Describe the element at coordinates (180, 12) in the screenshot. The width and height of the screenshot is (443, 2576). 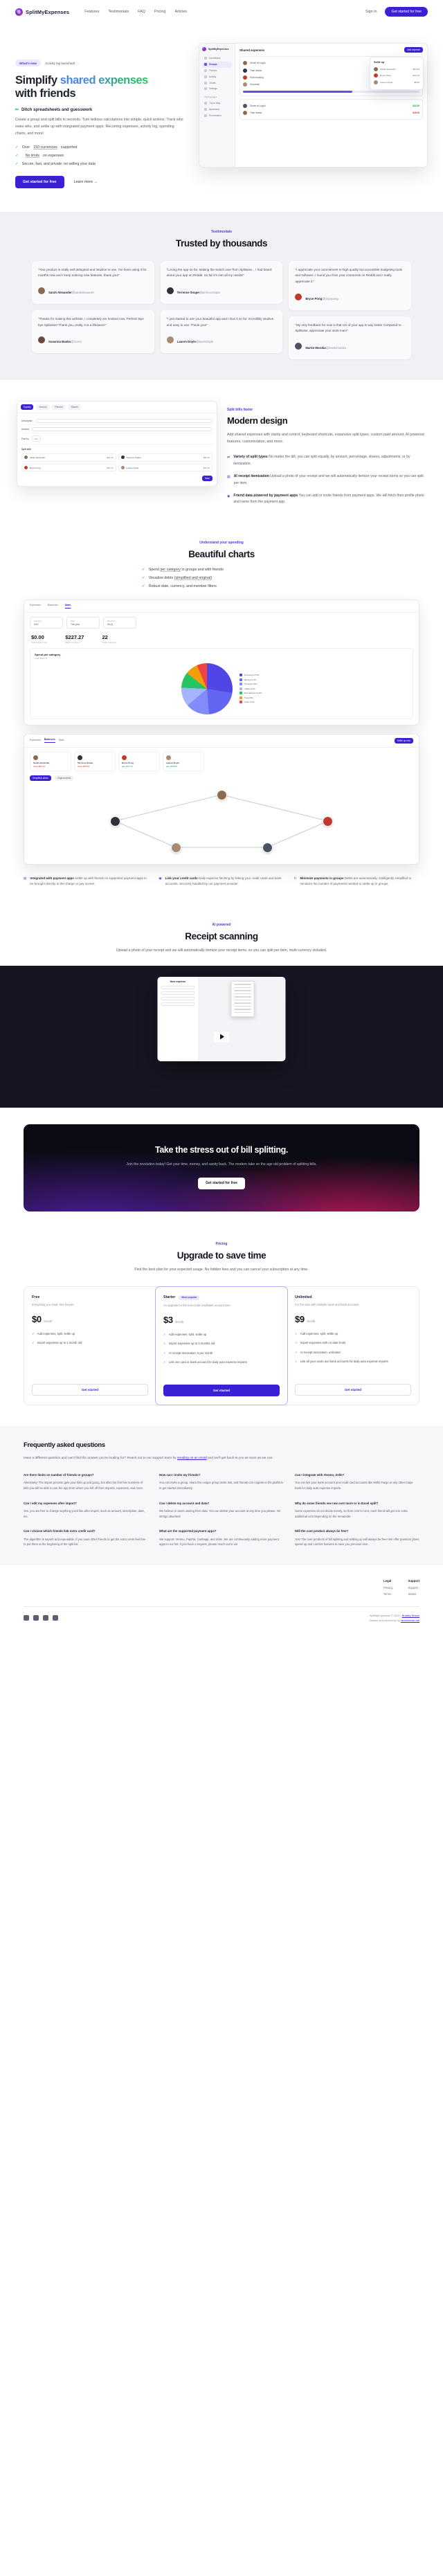
I see `nav-item-articles: Articles` at that location.